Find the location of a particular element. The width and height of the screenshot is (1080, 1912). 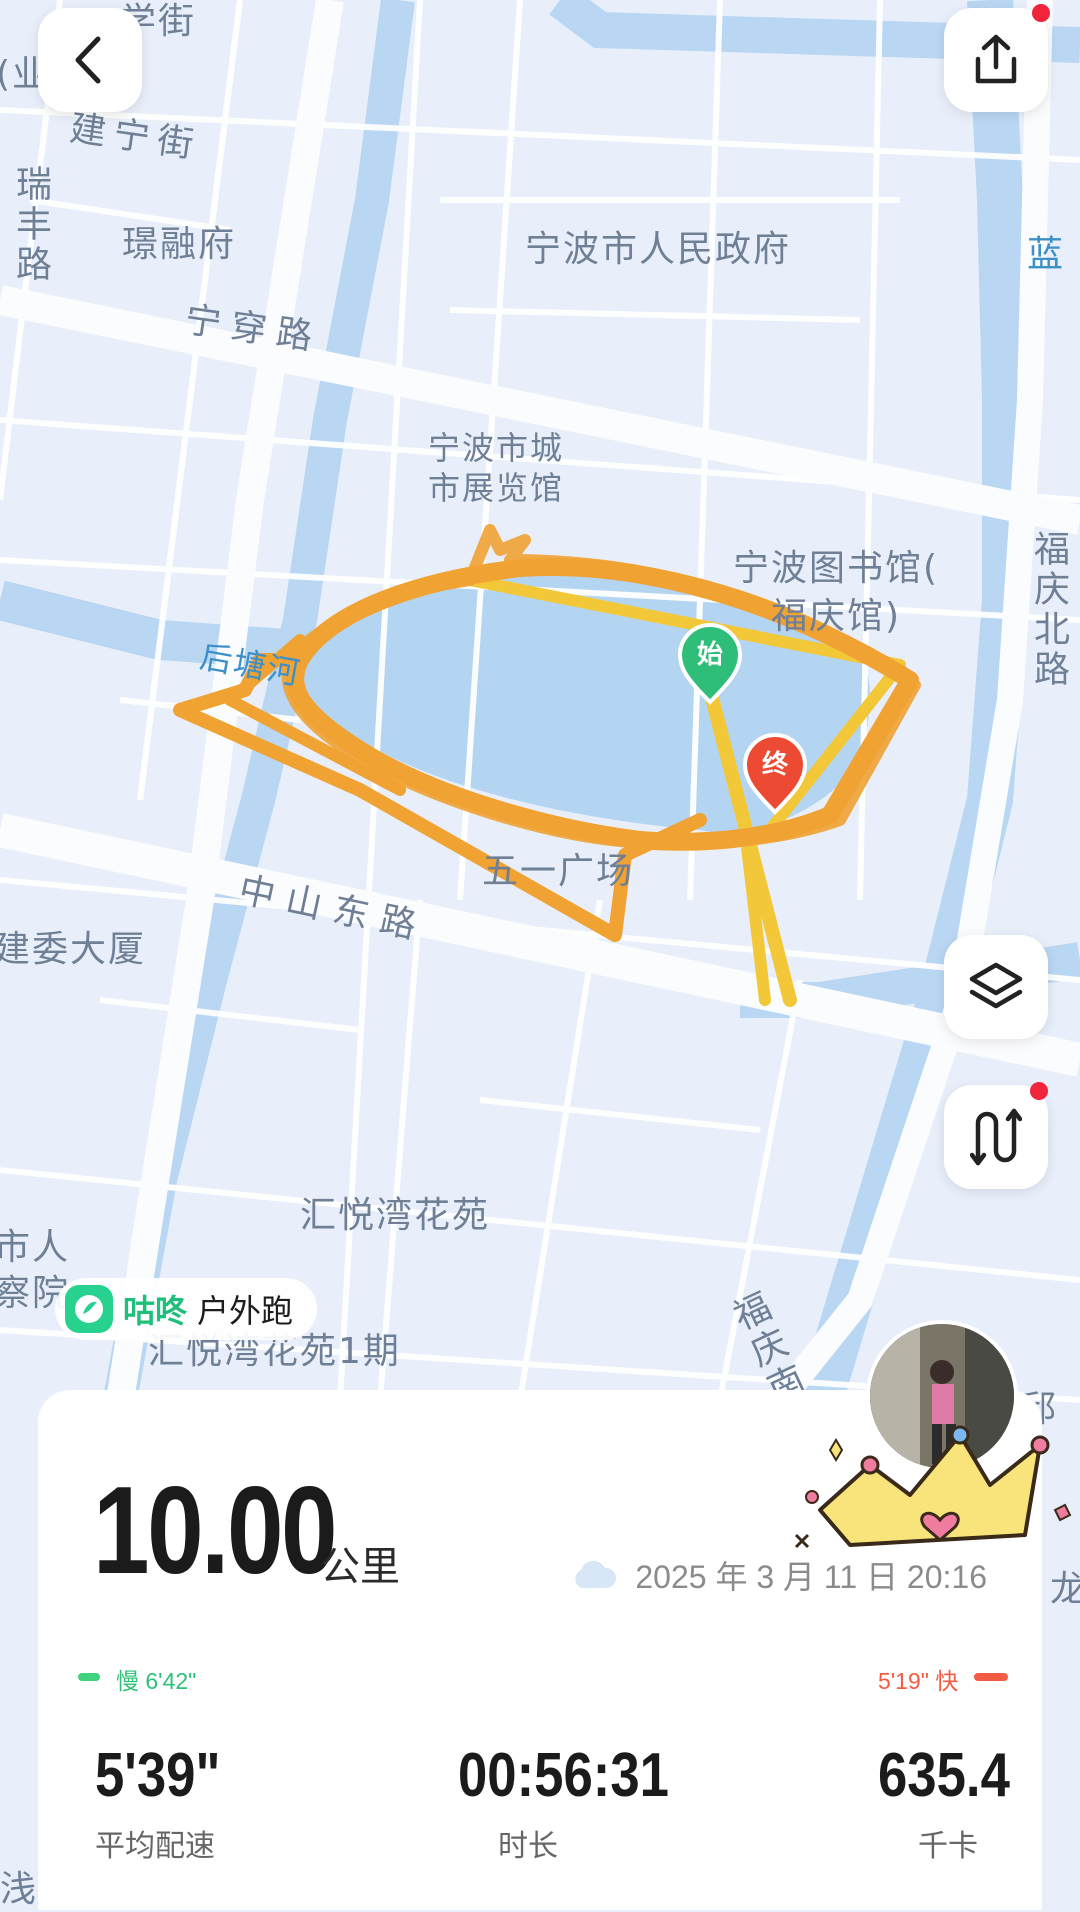

distance-unit: 公里 is located at coordinates (360, 1567).